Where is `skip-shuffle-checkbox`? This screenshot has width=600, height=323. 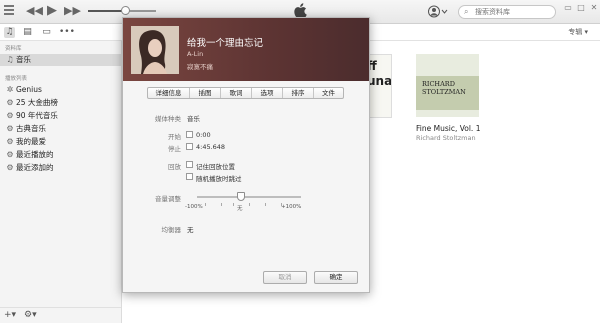 skip-shuffle-checkbox is located at coordinates (189, 176).